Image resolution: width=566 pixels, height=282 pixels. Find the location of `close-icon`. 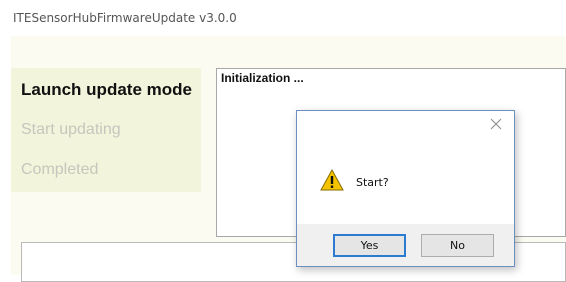

close-icon is located at coordinates (496, 124).